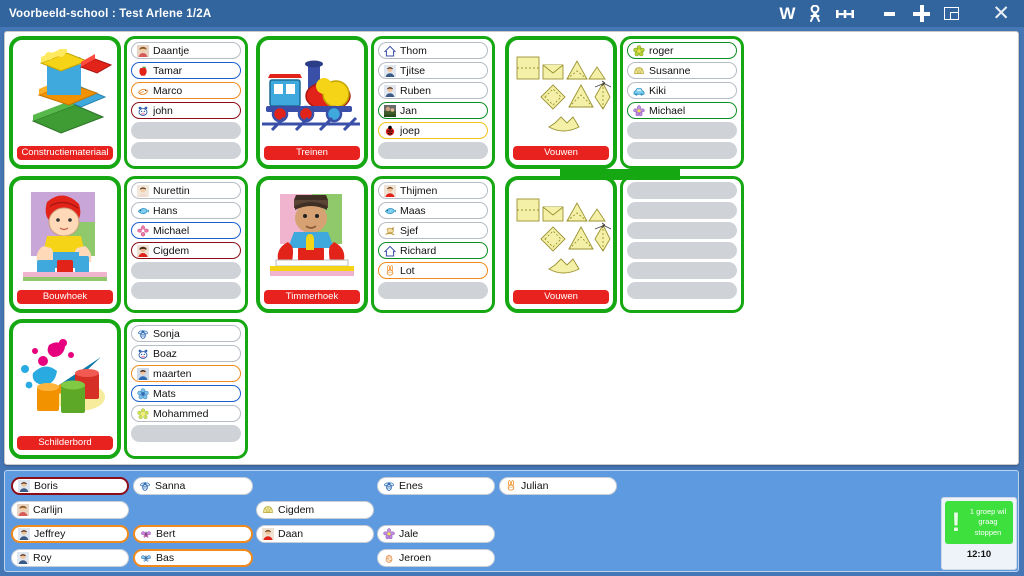  What do you see at coordinates (407, 270) in the screenshot?
I see `child-name: Lot` at bounding box center [407, 270].